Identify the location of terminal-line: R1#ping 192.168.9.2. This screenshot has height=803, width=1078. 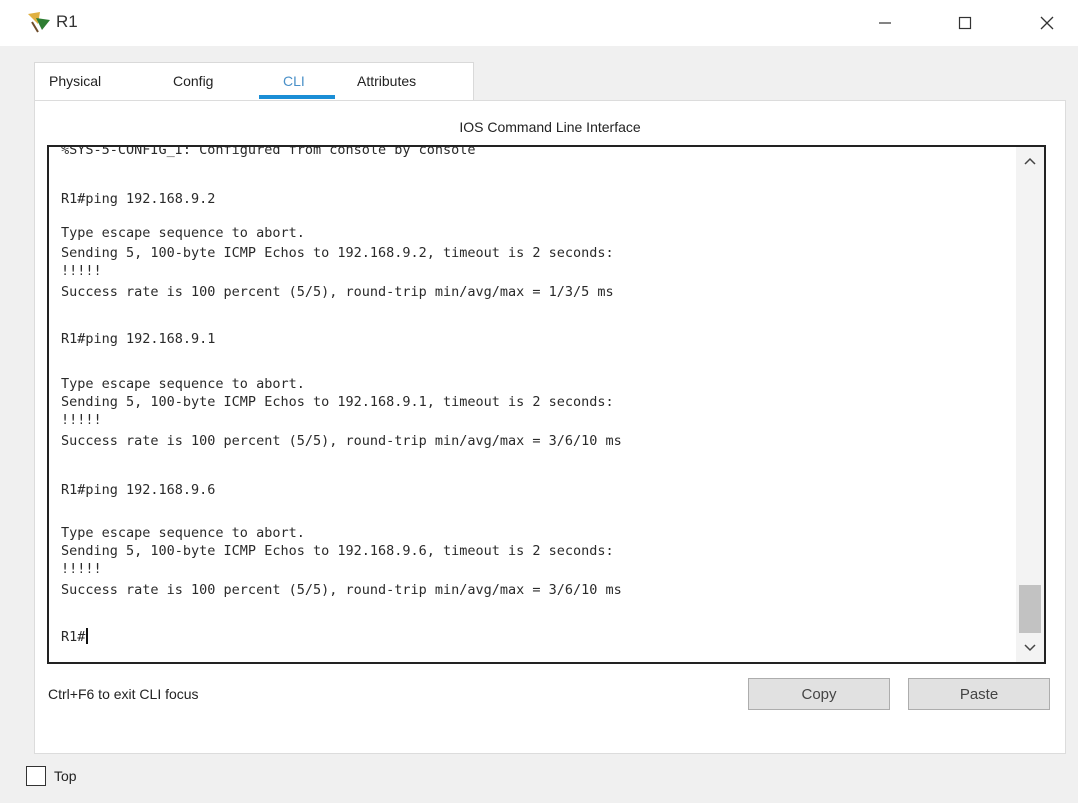
(138, 199).